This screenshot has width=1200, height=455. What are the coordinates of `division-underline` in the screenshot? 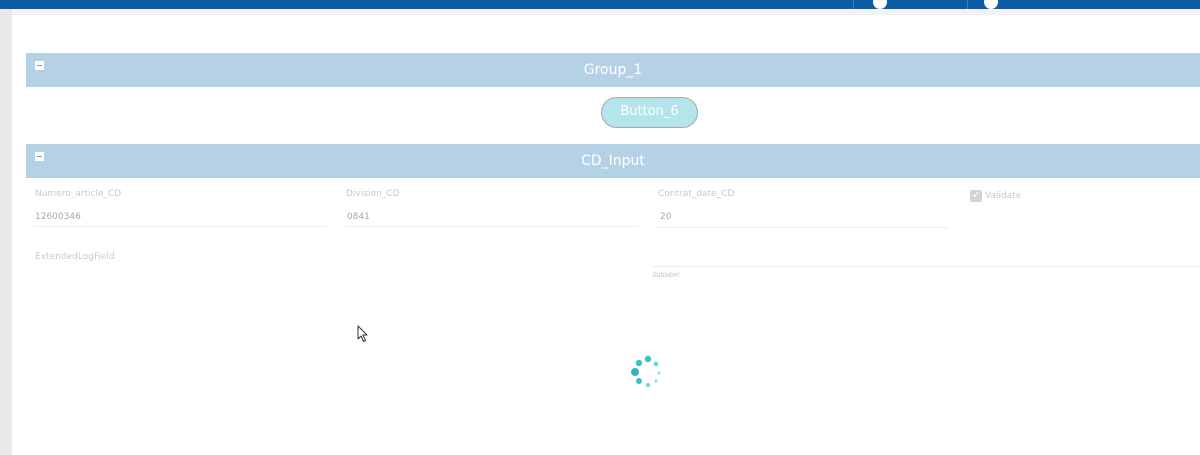 It's located at (491, 226).